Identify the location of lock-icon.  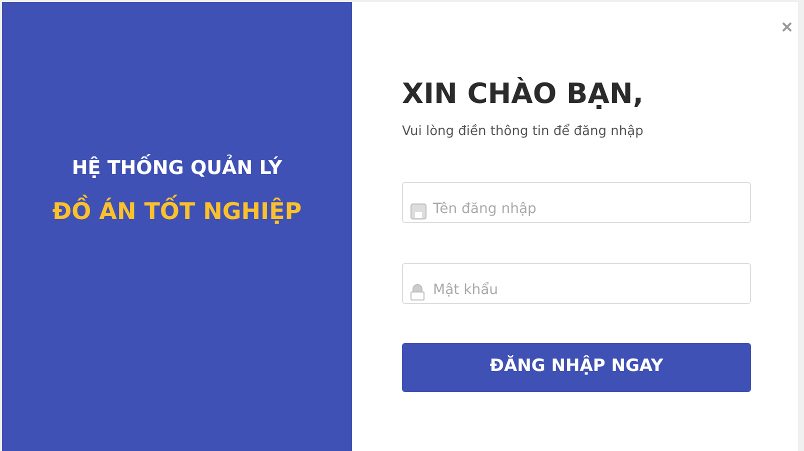
(417, 292).